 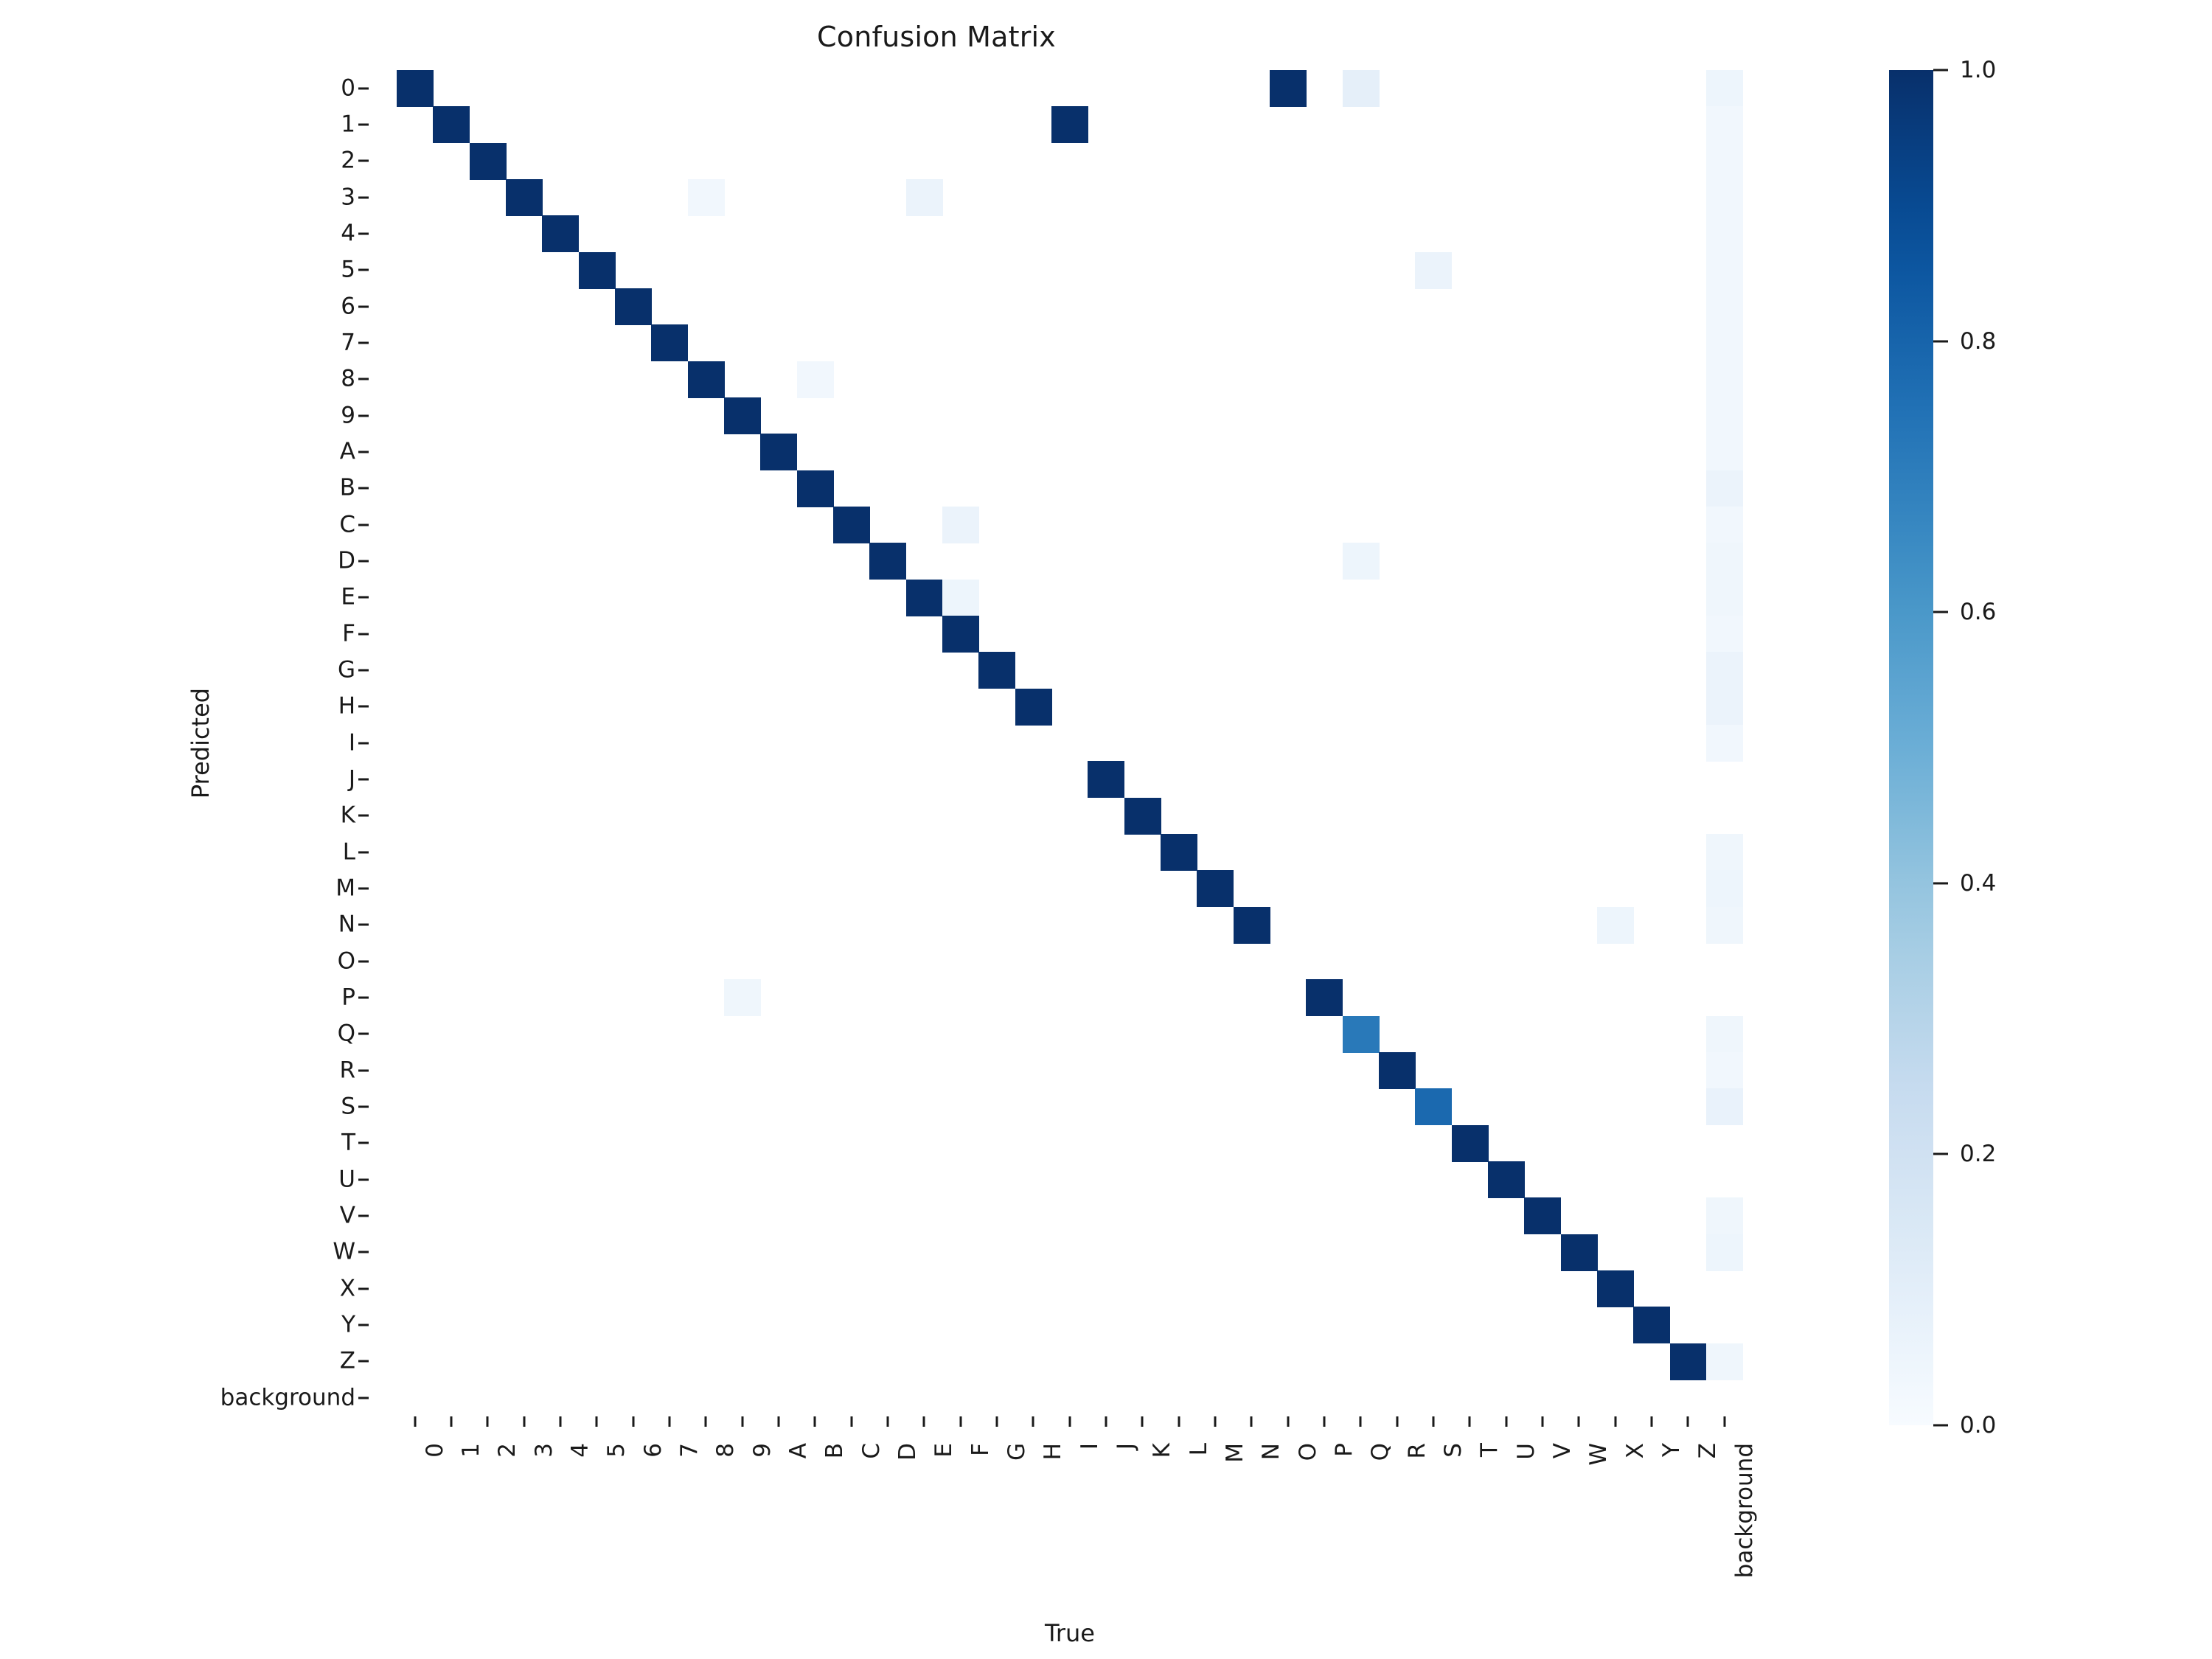 I want to click on x-tick-label: S, so click(x=1453, y=1450).